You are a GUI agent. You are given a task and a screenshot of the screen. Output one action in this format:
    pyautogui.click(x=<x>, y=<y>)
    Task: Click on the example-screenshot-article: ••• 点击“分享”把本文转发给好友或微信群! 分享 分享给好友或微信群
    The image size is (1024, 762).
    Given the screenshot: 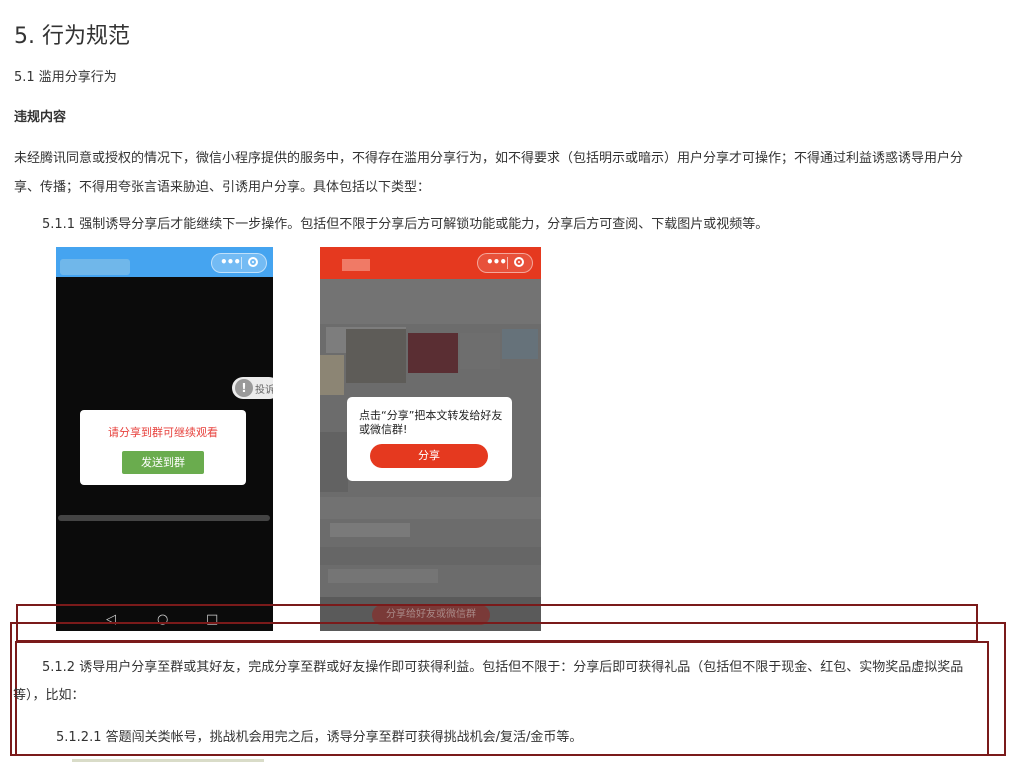 What is the action you would take?
    pyautogui.click(x=430, y=439)
    